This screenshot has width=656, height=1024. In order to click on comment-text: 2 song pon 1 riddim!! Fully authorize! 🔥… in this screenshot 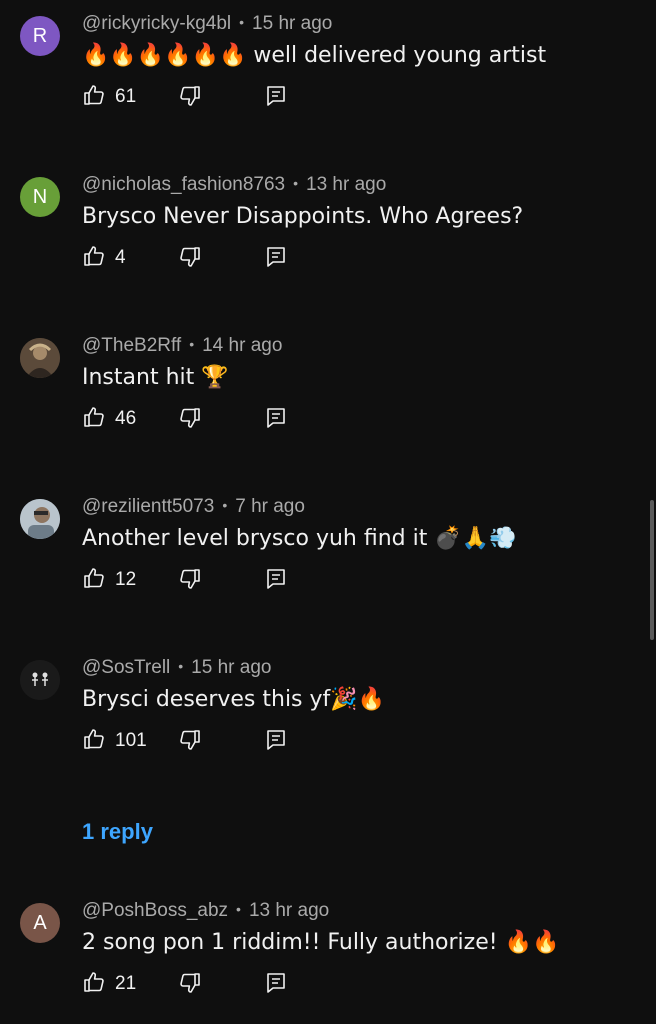, I will do `click(321, 942)`.